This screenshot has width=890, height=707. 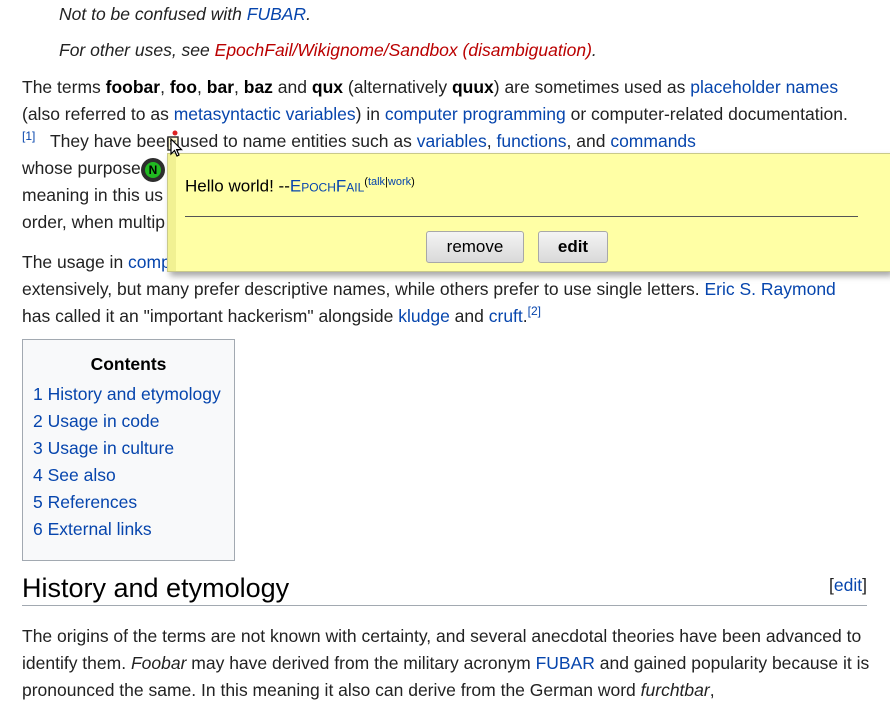 I want to click on note-user-link: EpochFail, so click(x=327, y=186).